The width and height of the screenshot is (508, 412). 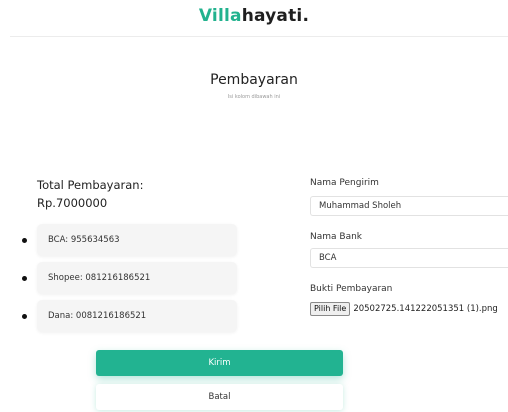 What do you see at coordinates (330, 309) in the screenshot?
I see `choose-file-button: Pilih File` at bounding box center [330, 309].